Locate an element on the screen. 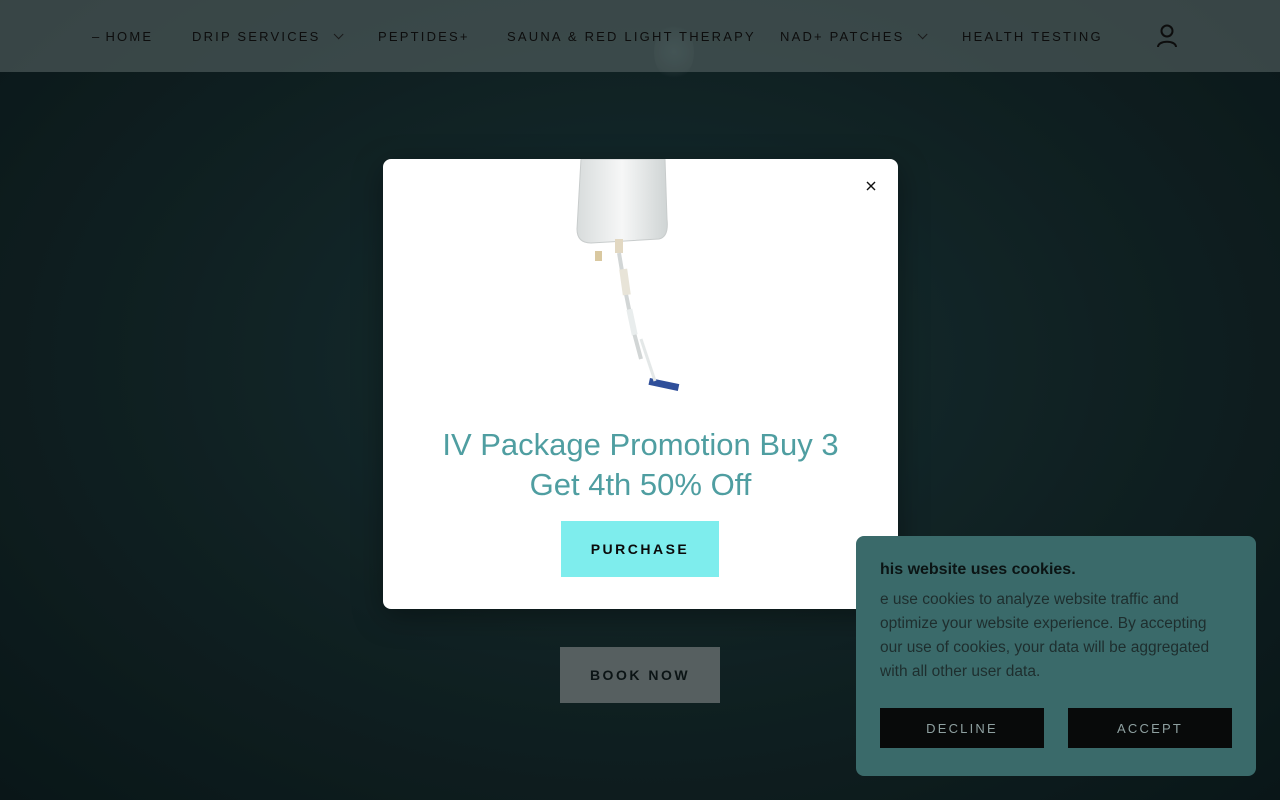  decline-button: DECLINE is located at coordinates (962, 728).